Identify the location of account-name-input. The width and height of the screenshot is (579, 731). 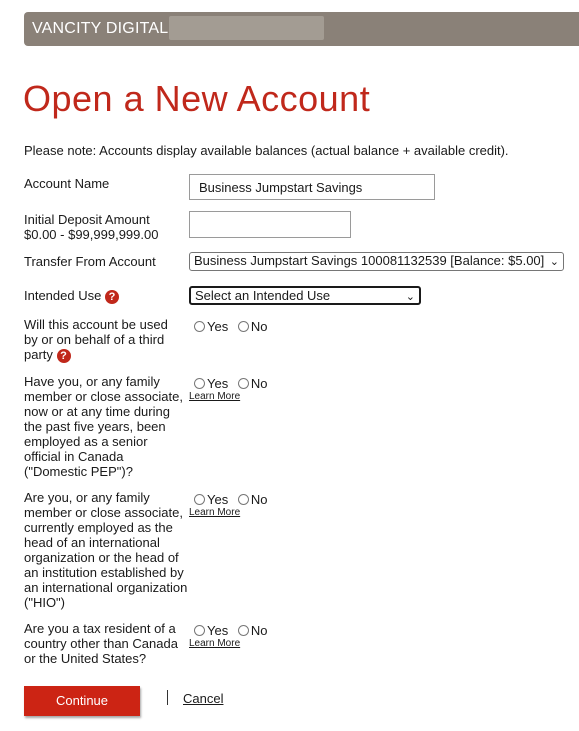
(312, 187).